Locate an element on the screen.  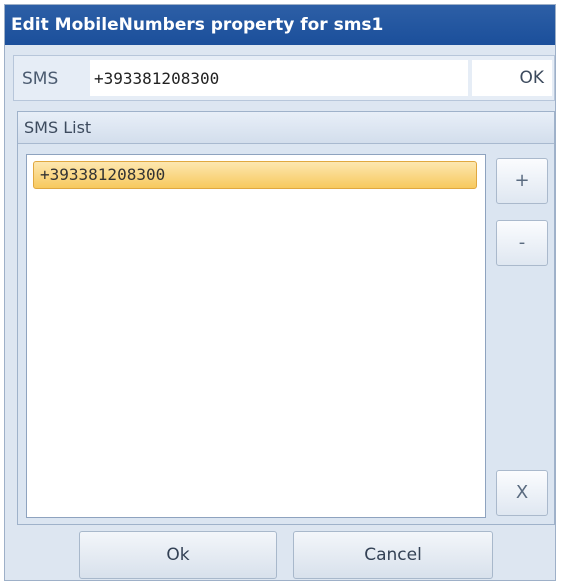
sms-list-header: SMS List is located at coordinates (286, 128).